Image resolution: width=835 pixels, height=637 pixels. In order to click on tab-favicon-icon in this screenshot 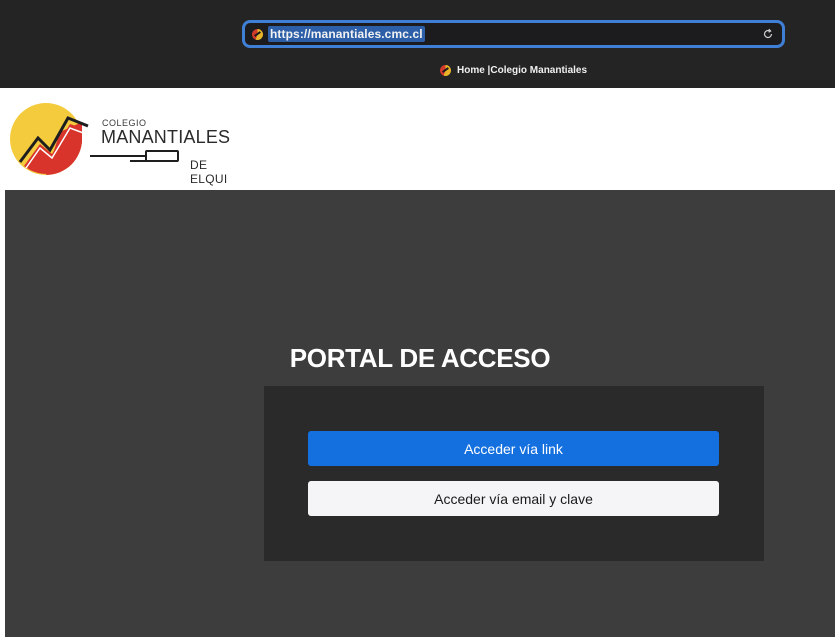, I will do `click(445, 70)`.